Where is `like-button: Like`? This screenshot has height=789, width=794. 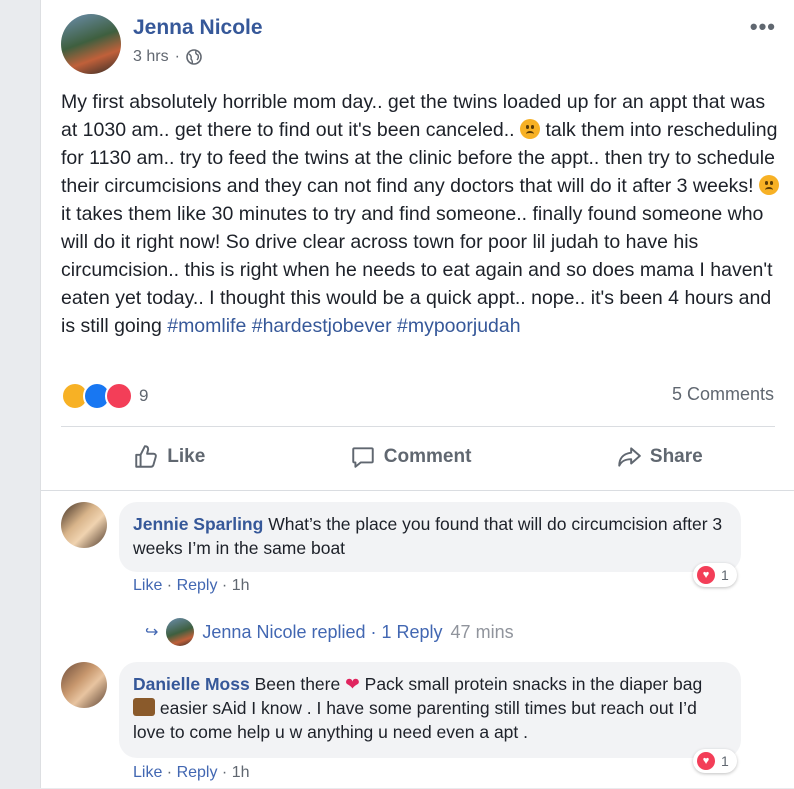 like-button: Like is located at coordinates (169, 457).